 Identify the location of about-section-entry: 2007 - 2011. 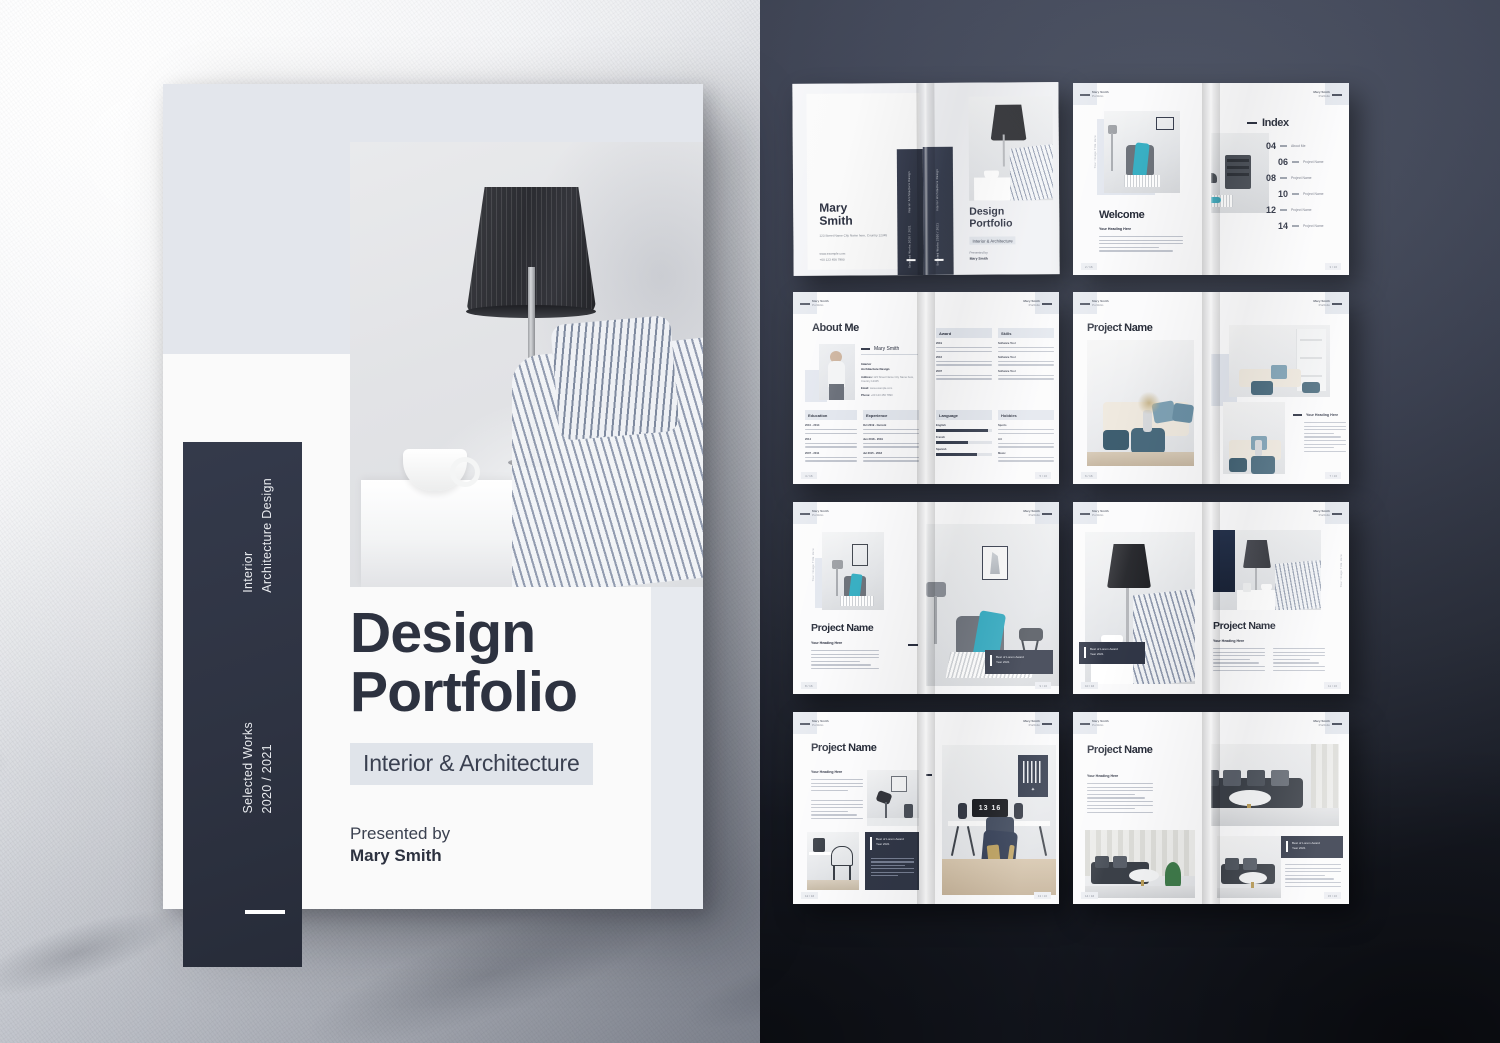
(831, 457).